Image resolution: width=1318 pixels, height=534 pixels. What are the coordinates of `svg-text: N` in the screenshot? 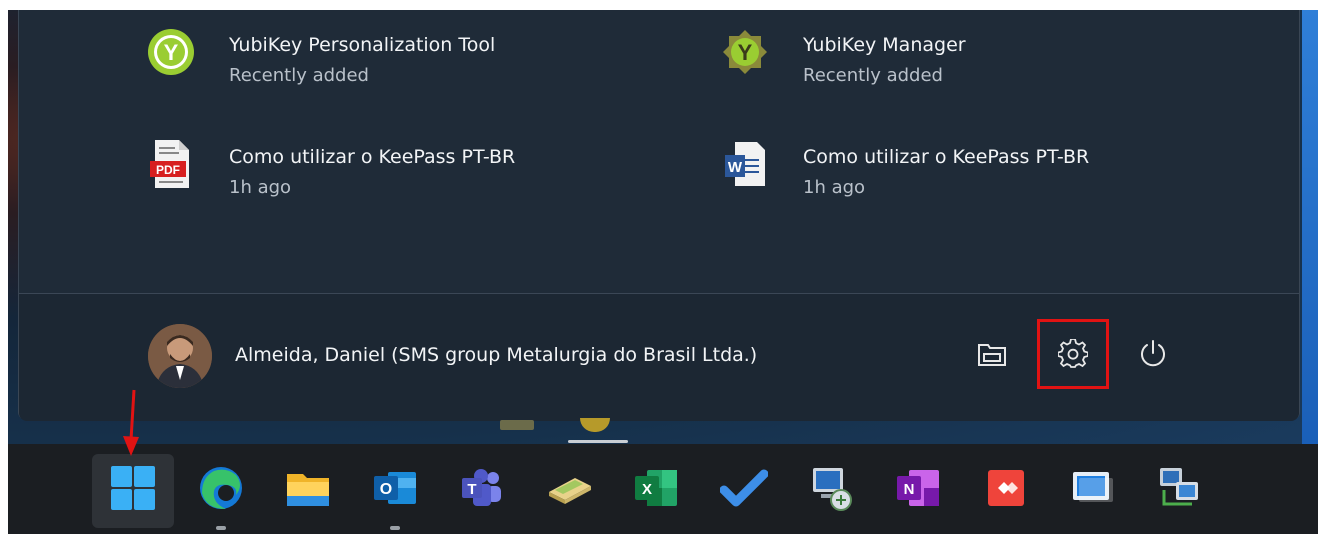 It's located at (909, 489).